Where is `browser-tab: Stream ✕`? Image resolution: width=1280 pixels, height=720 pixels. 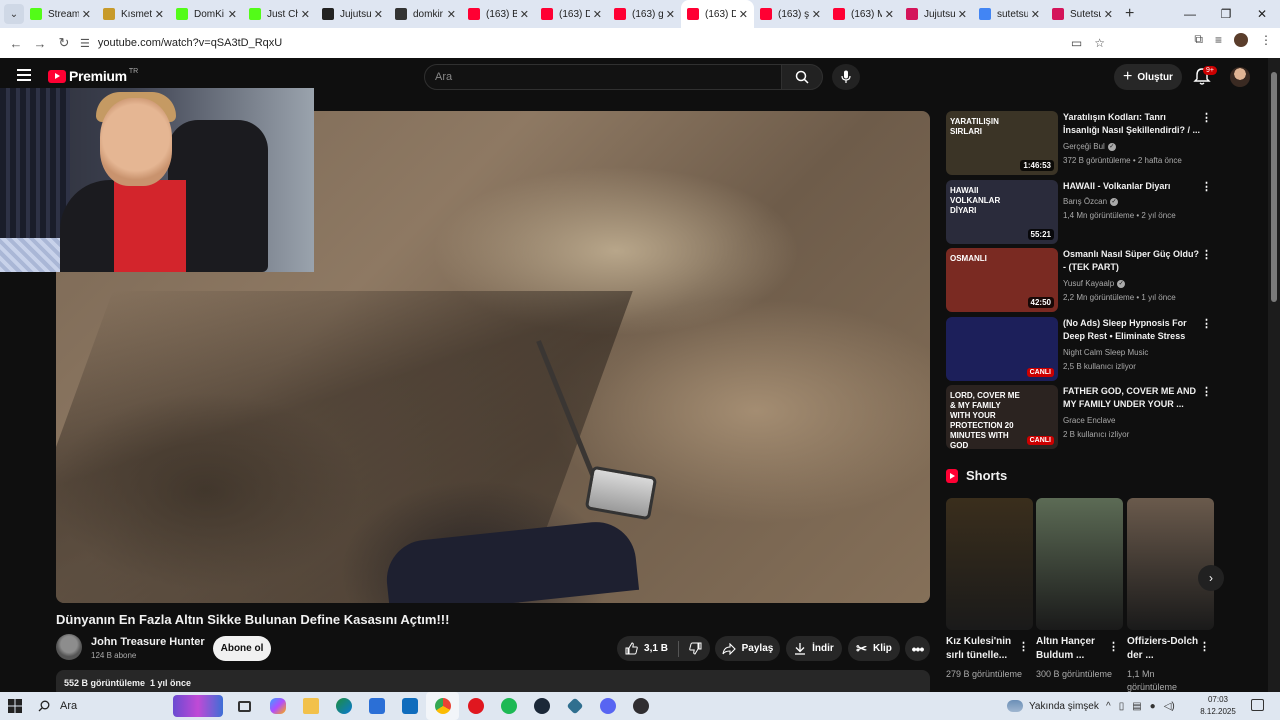 browser-tab: Stream ✕ is located at coordinates (60, 14).